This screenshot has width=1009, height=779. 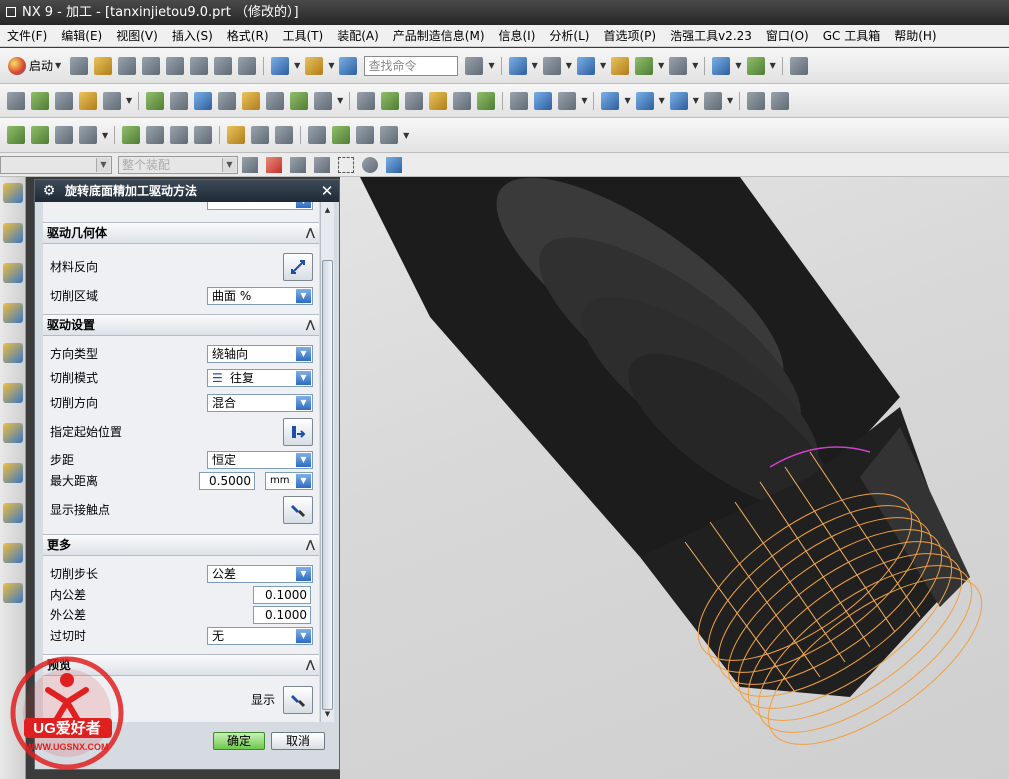 I want to click on orient-view-icon, so click(x=585, y=65).